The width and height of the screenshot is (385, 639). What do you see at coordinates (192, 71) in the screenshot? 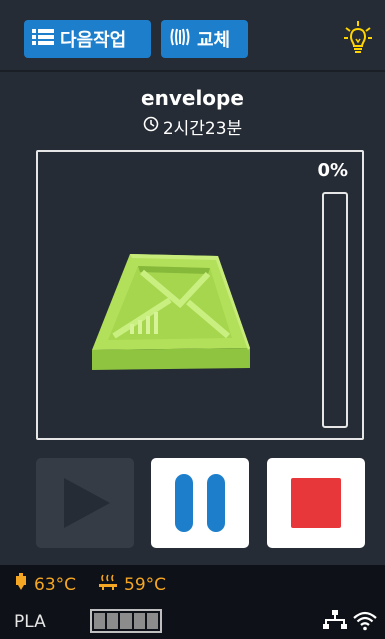
I see `header-divider` at bounding box center [192, 71].